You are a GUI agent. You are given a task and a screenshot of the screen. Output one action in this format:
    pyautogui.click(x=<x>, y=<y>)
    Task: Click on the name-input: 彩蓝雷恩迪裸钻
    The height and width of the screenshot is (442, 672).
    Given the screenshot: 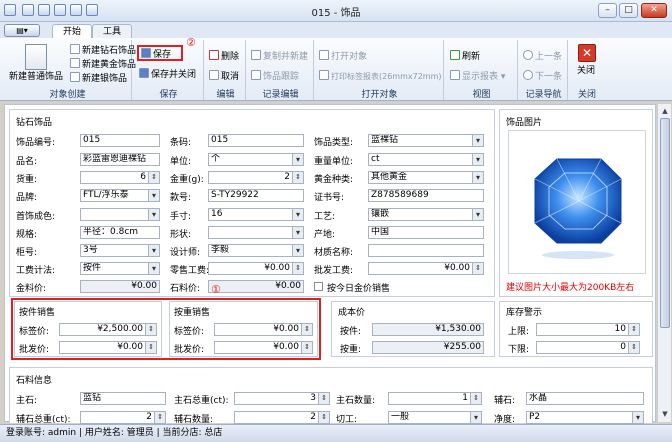 What is the action you would take?
    pyautogui.click(x=120, y=159)
    